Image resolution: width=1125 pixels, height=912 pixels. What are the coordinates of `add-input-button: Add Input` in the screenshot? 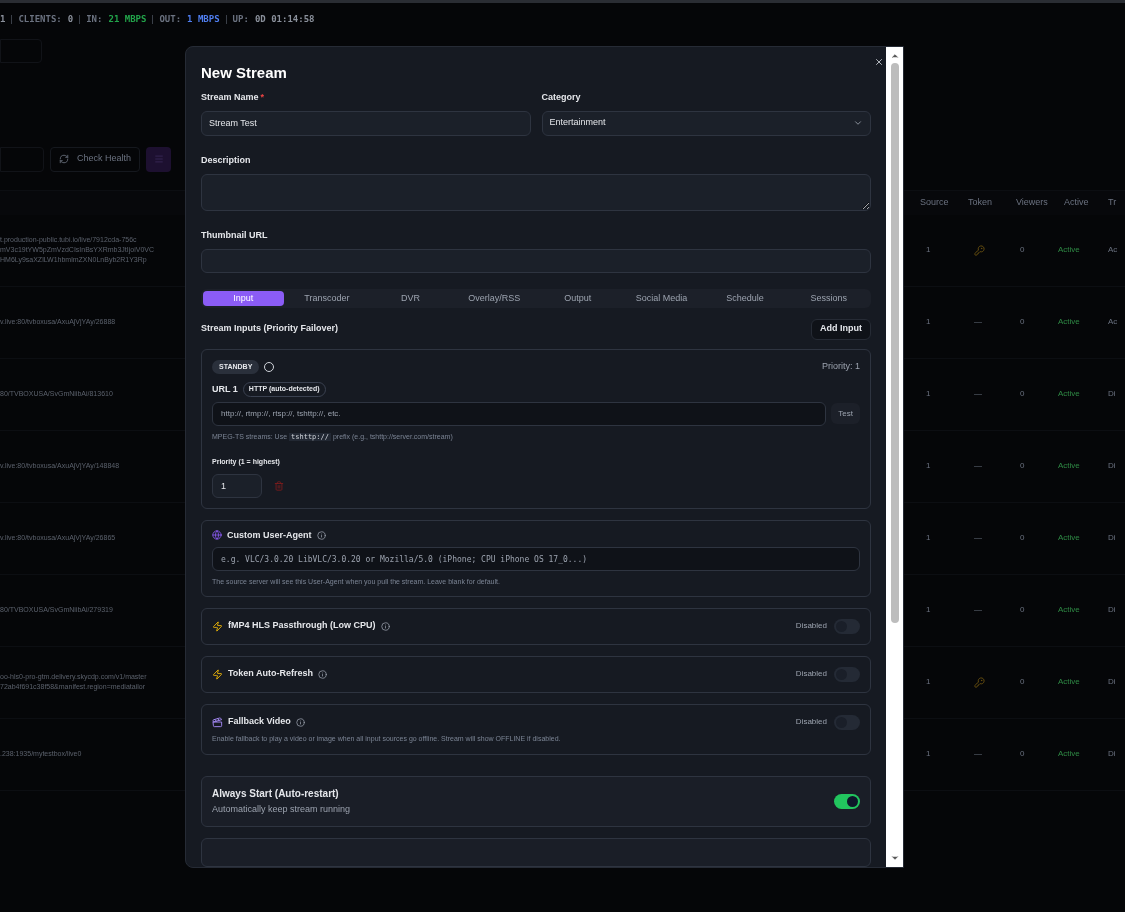 It's located at (841, 329).